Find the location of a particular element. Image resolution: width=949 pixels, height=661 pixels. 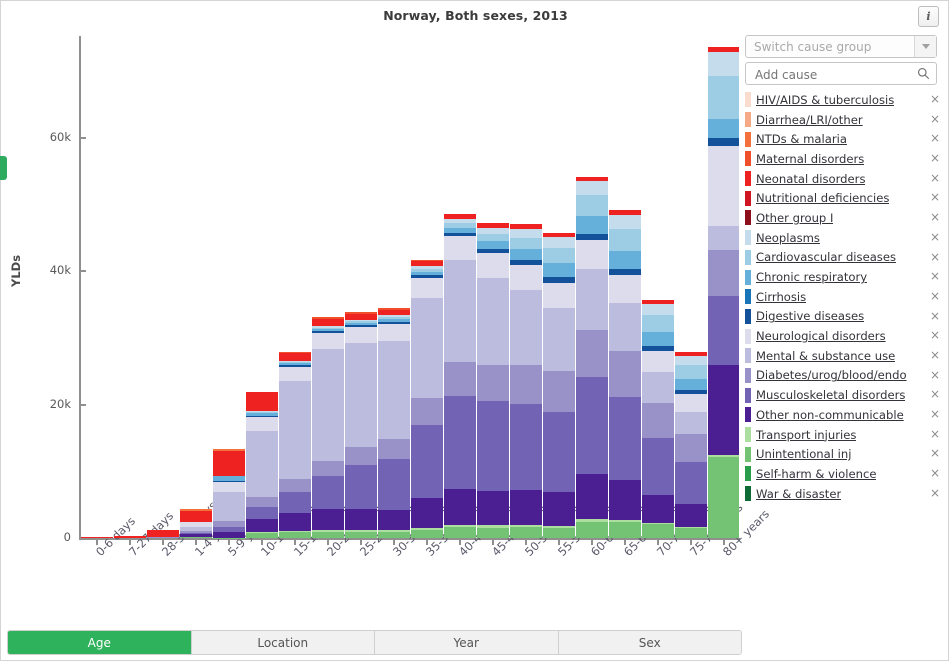

bar-7-27-days is located at coordinates (130, 537).